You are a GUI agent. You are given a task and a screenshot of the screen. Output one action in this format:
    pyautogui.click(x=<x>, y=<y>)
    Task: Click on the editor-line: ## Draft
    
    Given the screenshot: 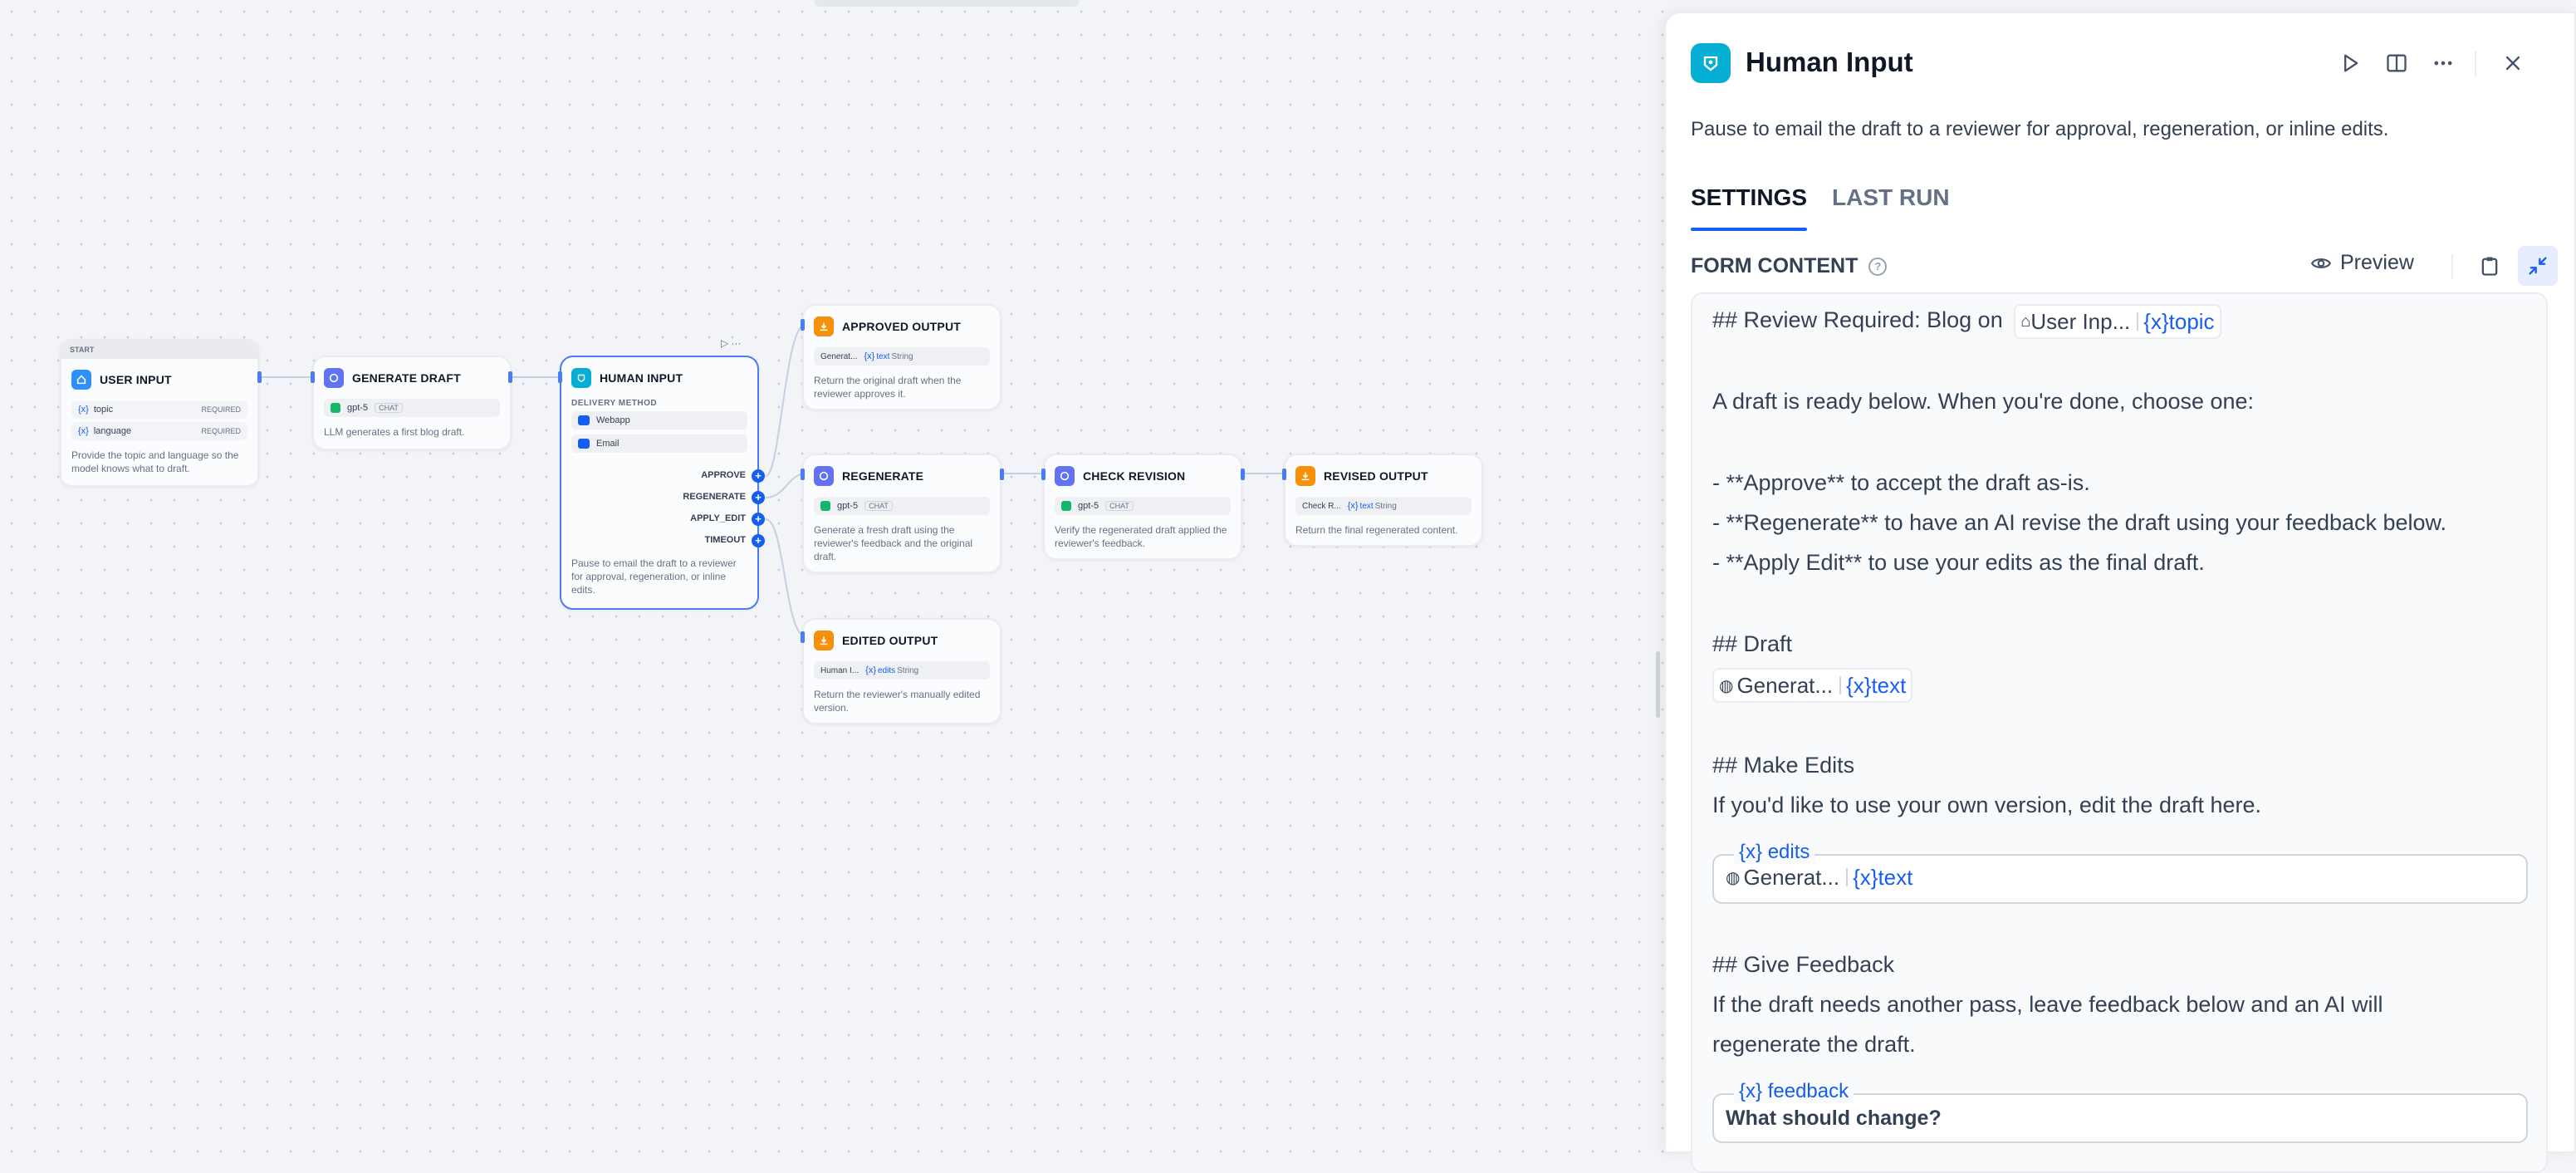 What is the action you would take?
    pyautogui.click(x=1752, y=643)
    